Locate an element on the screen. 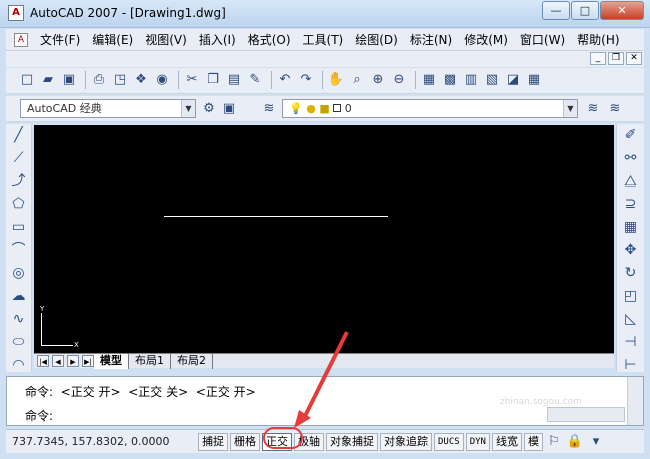  menu-insert: 插入(I) is located at coordinates (217, 39).